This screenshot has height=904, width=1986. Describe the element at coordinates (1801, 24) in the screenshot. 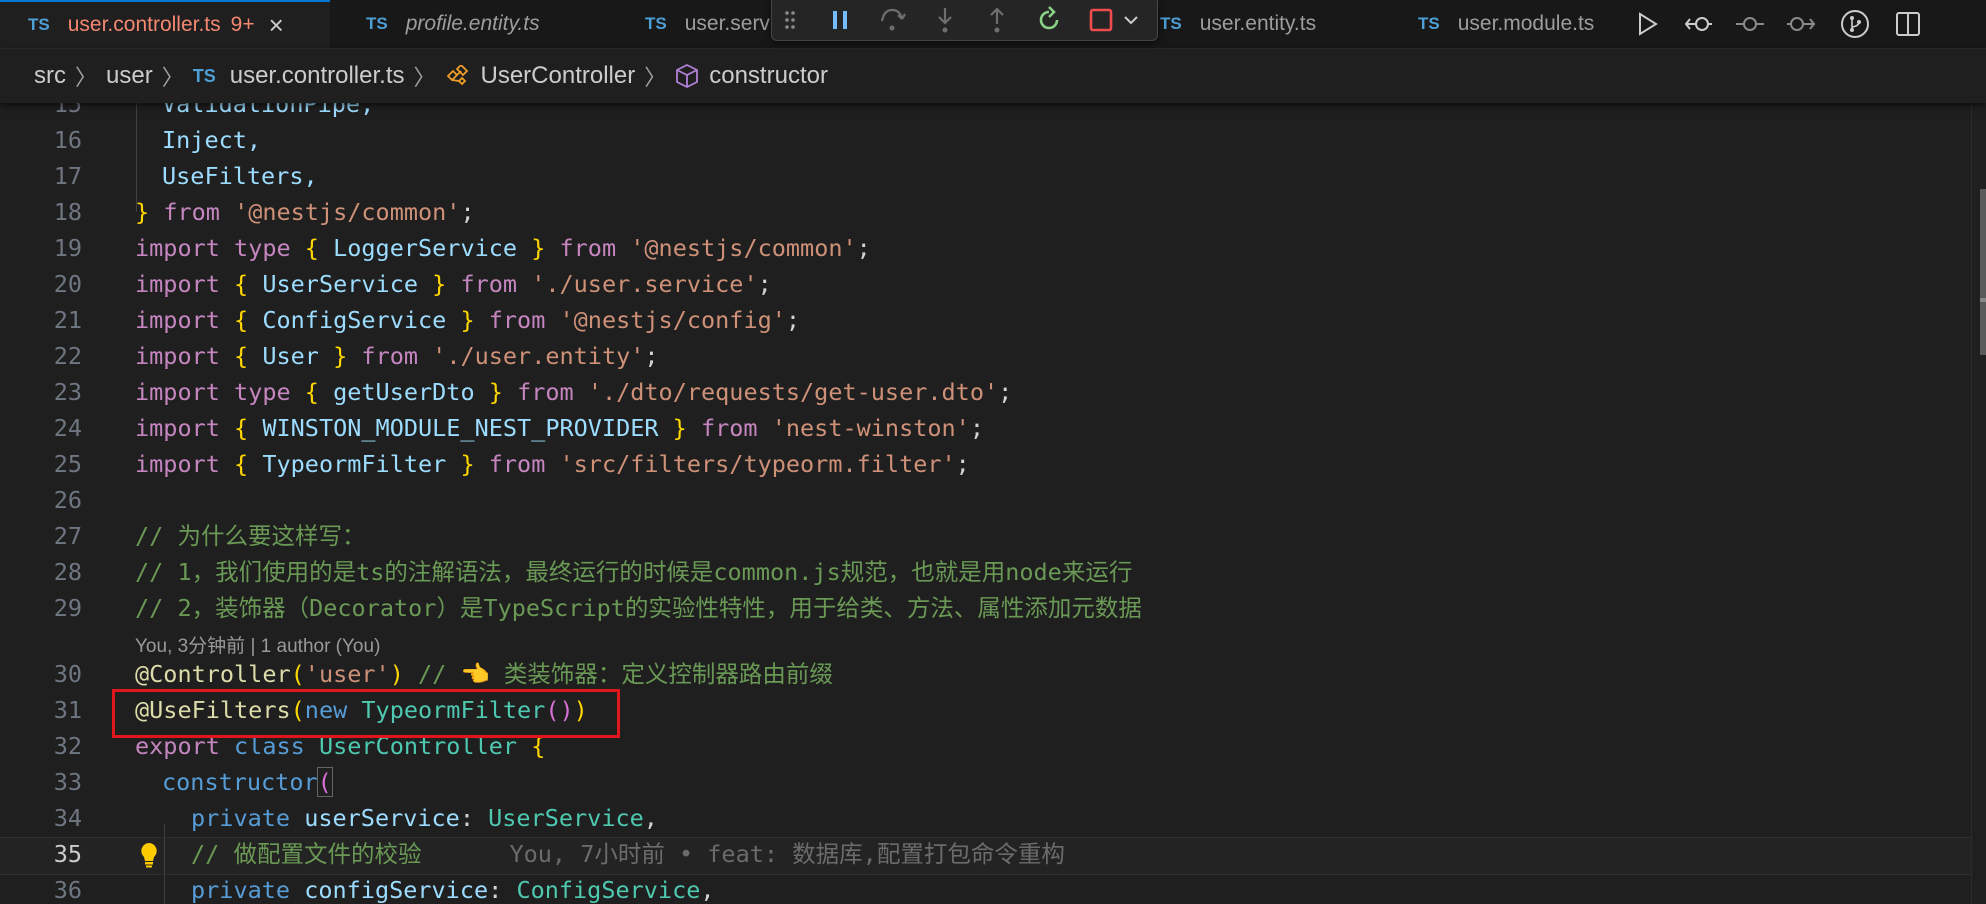

I see `go-forward-icon` at that location.